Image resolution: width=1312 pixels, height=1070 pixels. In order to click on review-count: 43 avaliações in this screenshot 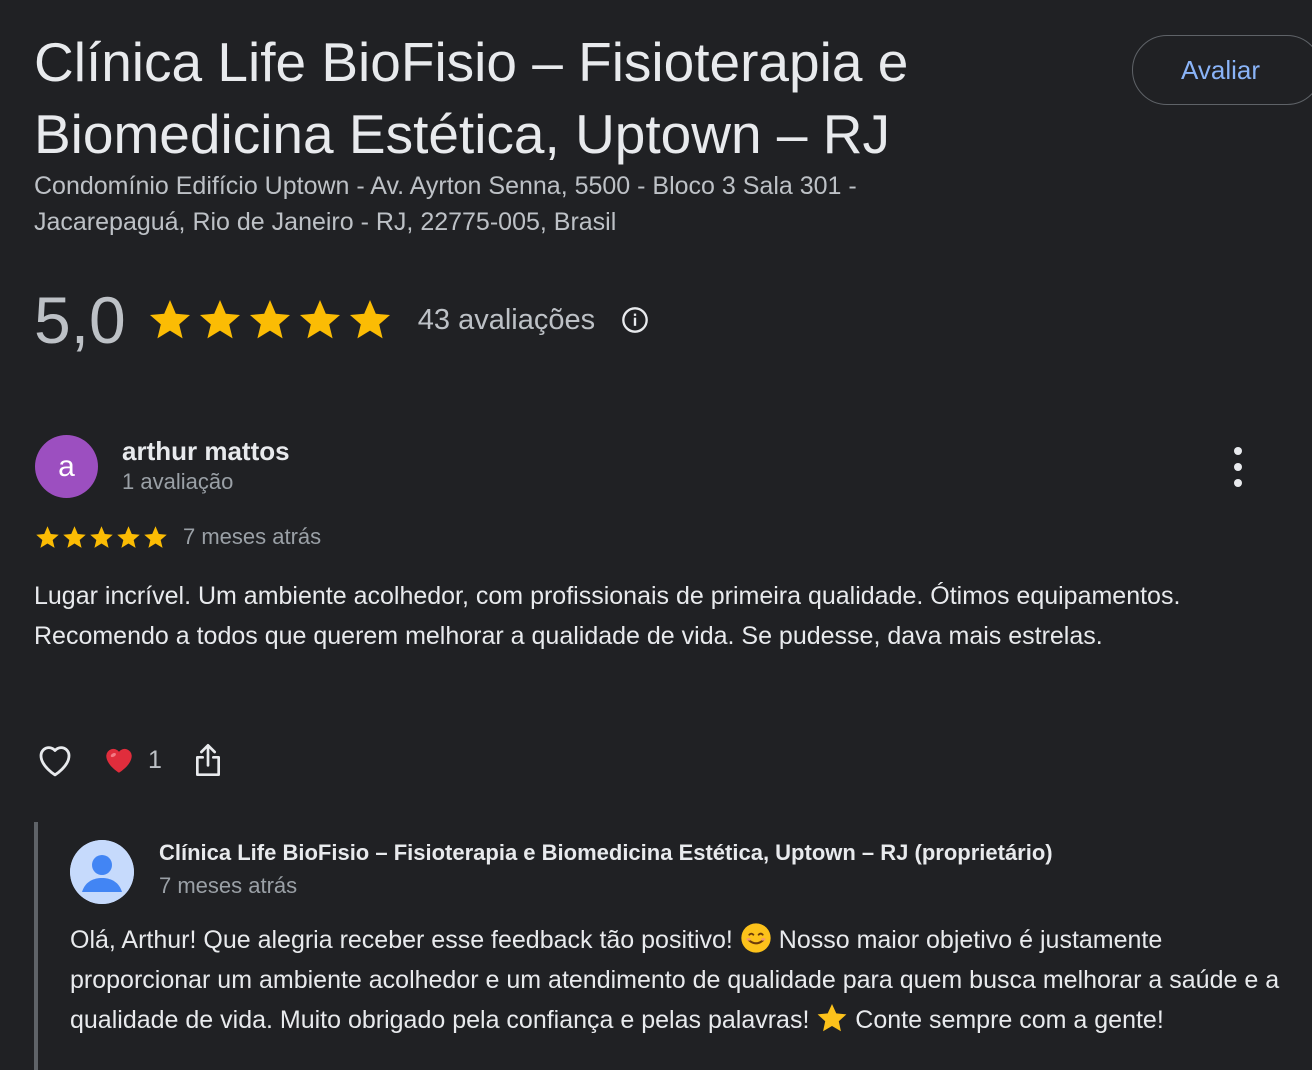, I will do `click(506, 320)`.